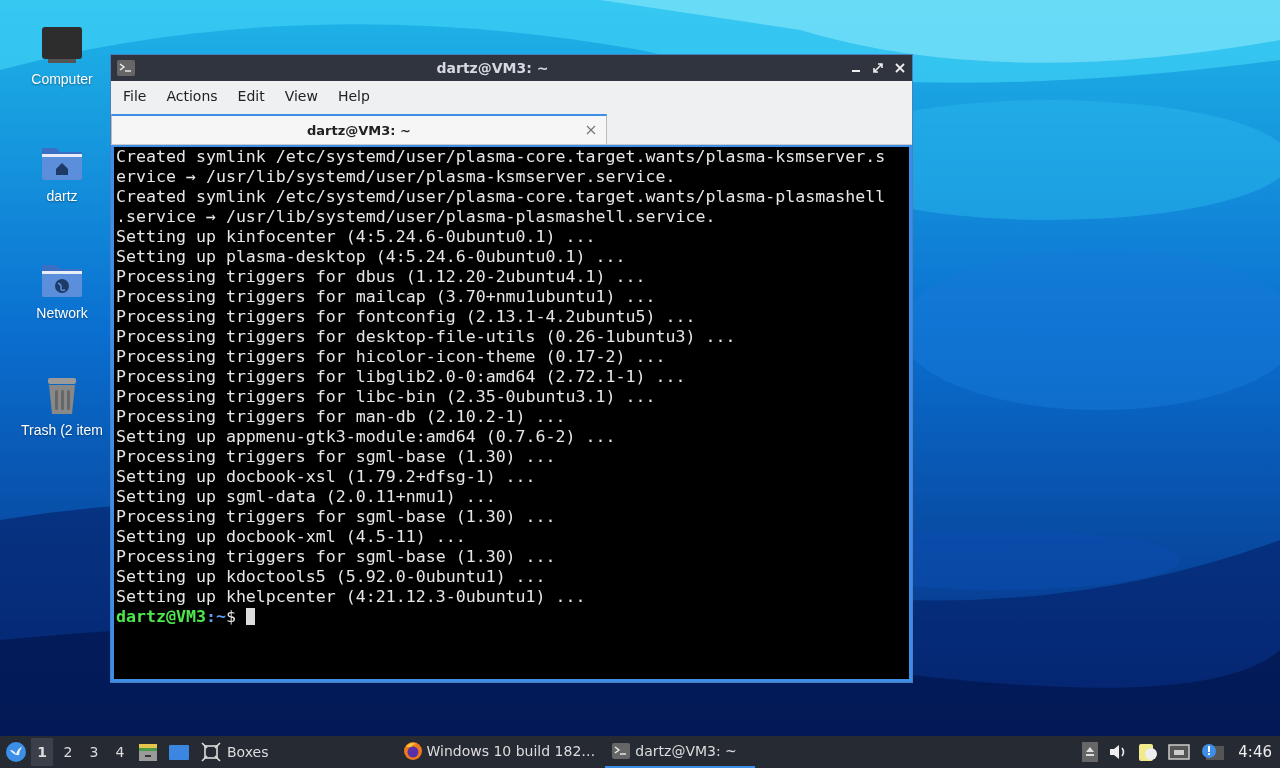 This screenshot has height=768, width=1280. What do you see at coordinates (62, 45) in the screenshot?
I see `monitor-icon` at bounding box center [62, 45].